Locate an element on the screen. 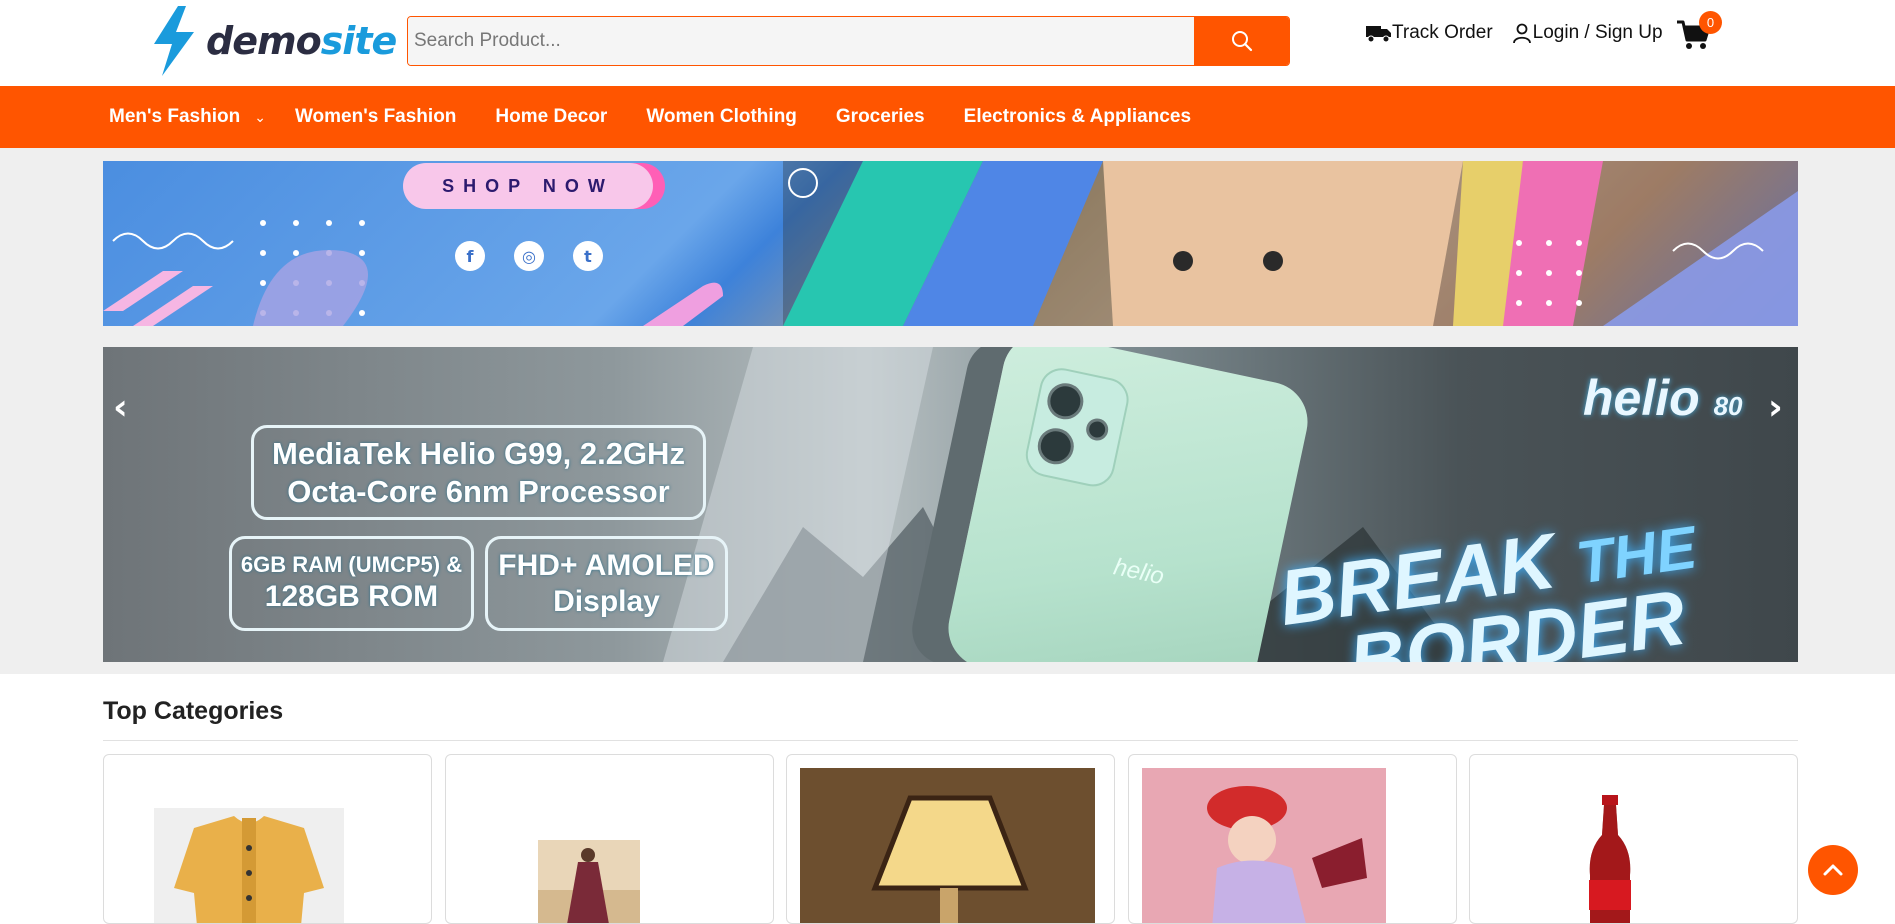  nav-item-label: Groceries is located at coordinates (880, 116).